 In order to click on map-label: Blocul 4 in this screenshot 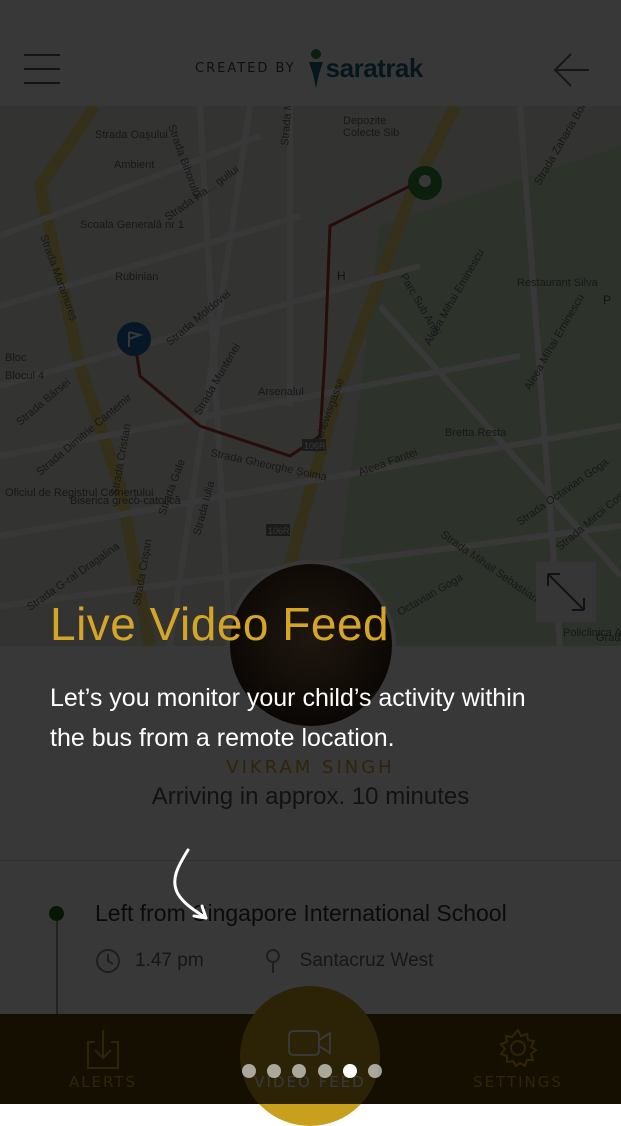, I will do `click(24, 376)`.